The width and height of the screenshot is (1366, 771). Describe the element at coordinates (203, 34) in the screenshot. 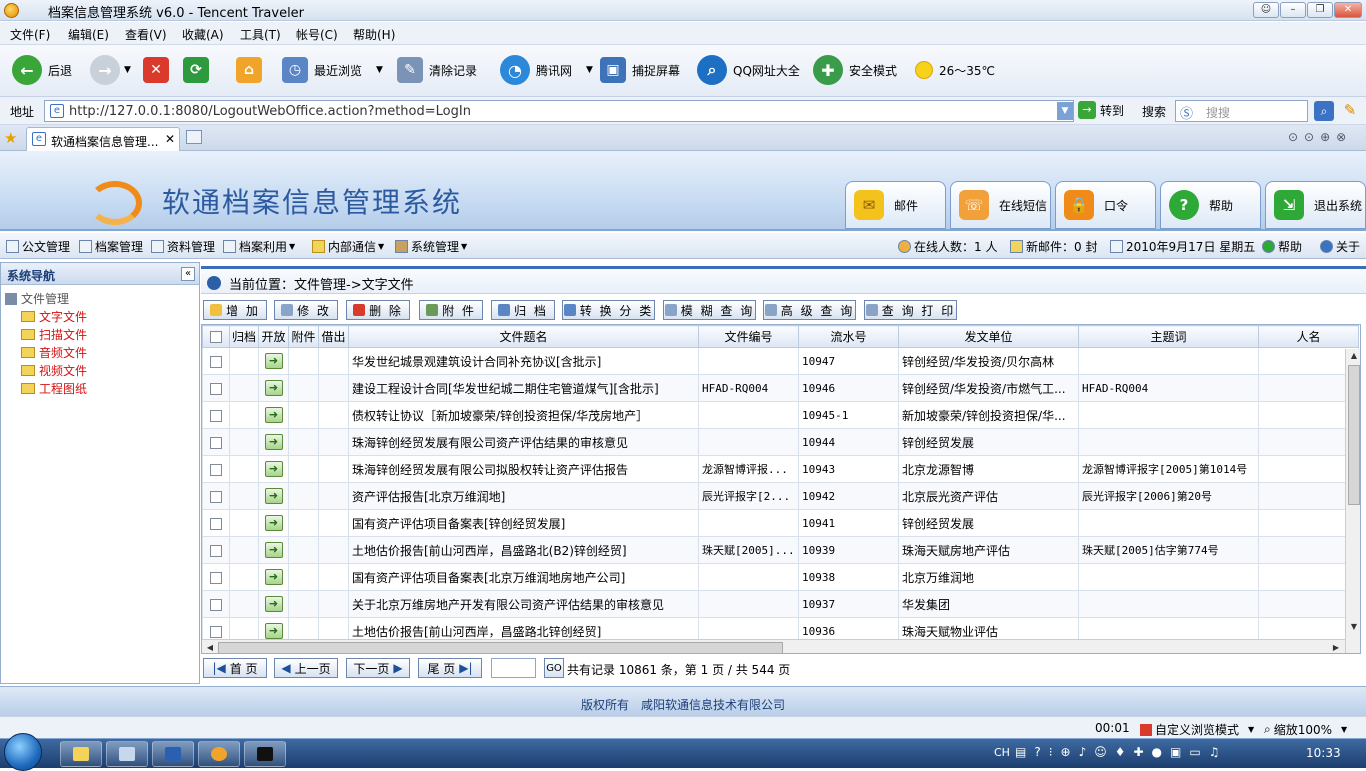

I see `menu-favorites: 收藏(A)` at that location.